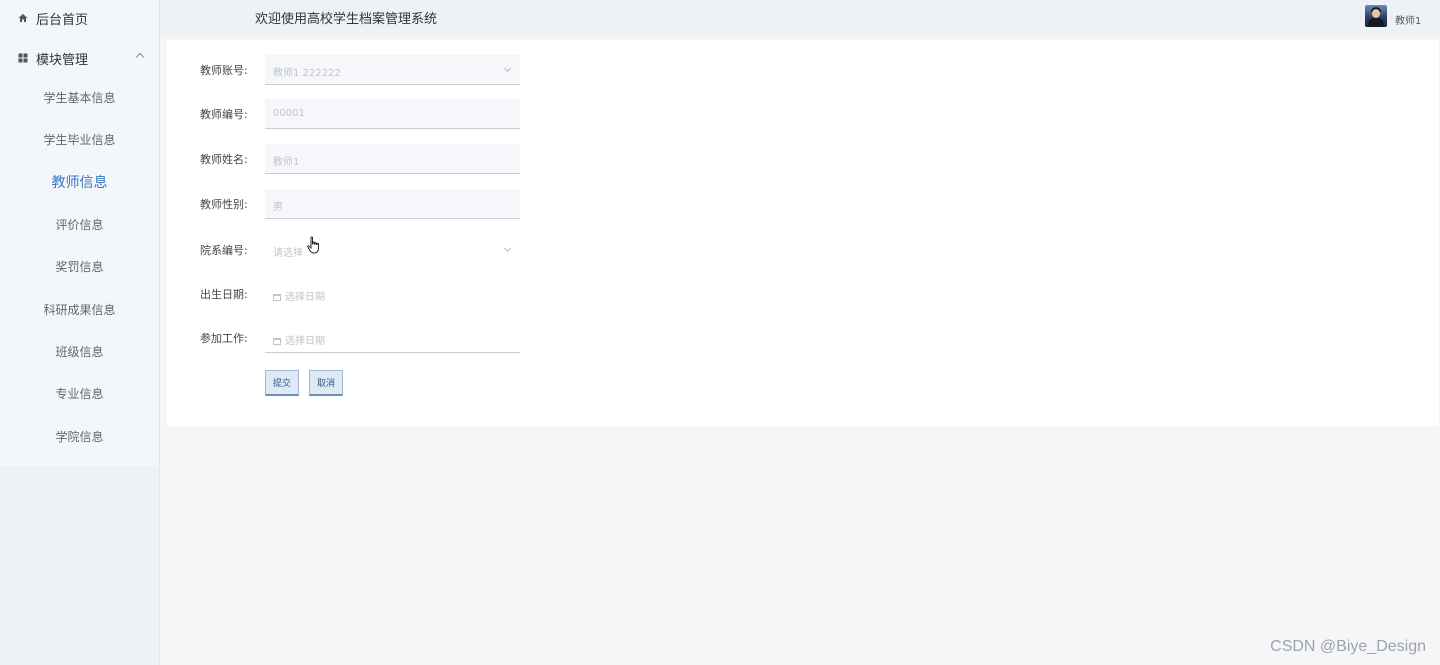 This screenshot has width=1440, height=665. I want to click on account-value: 教师1 222222, so click(307, 73).